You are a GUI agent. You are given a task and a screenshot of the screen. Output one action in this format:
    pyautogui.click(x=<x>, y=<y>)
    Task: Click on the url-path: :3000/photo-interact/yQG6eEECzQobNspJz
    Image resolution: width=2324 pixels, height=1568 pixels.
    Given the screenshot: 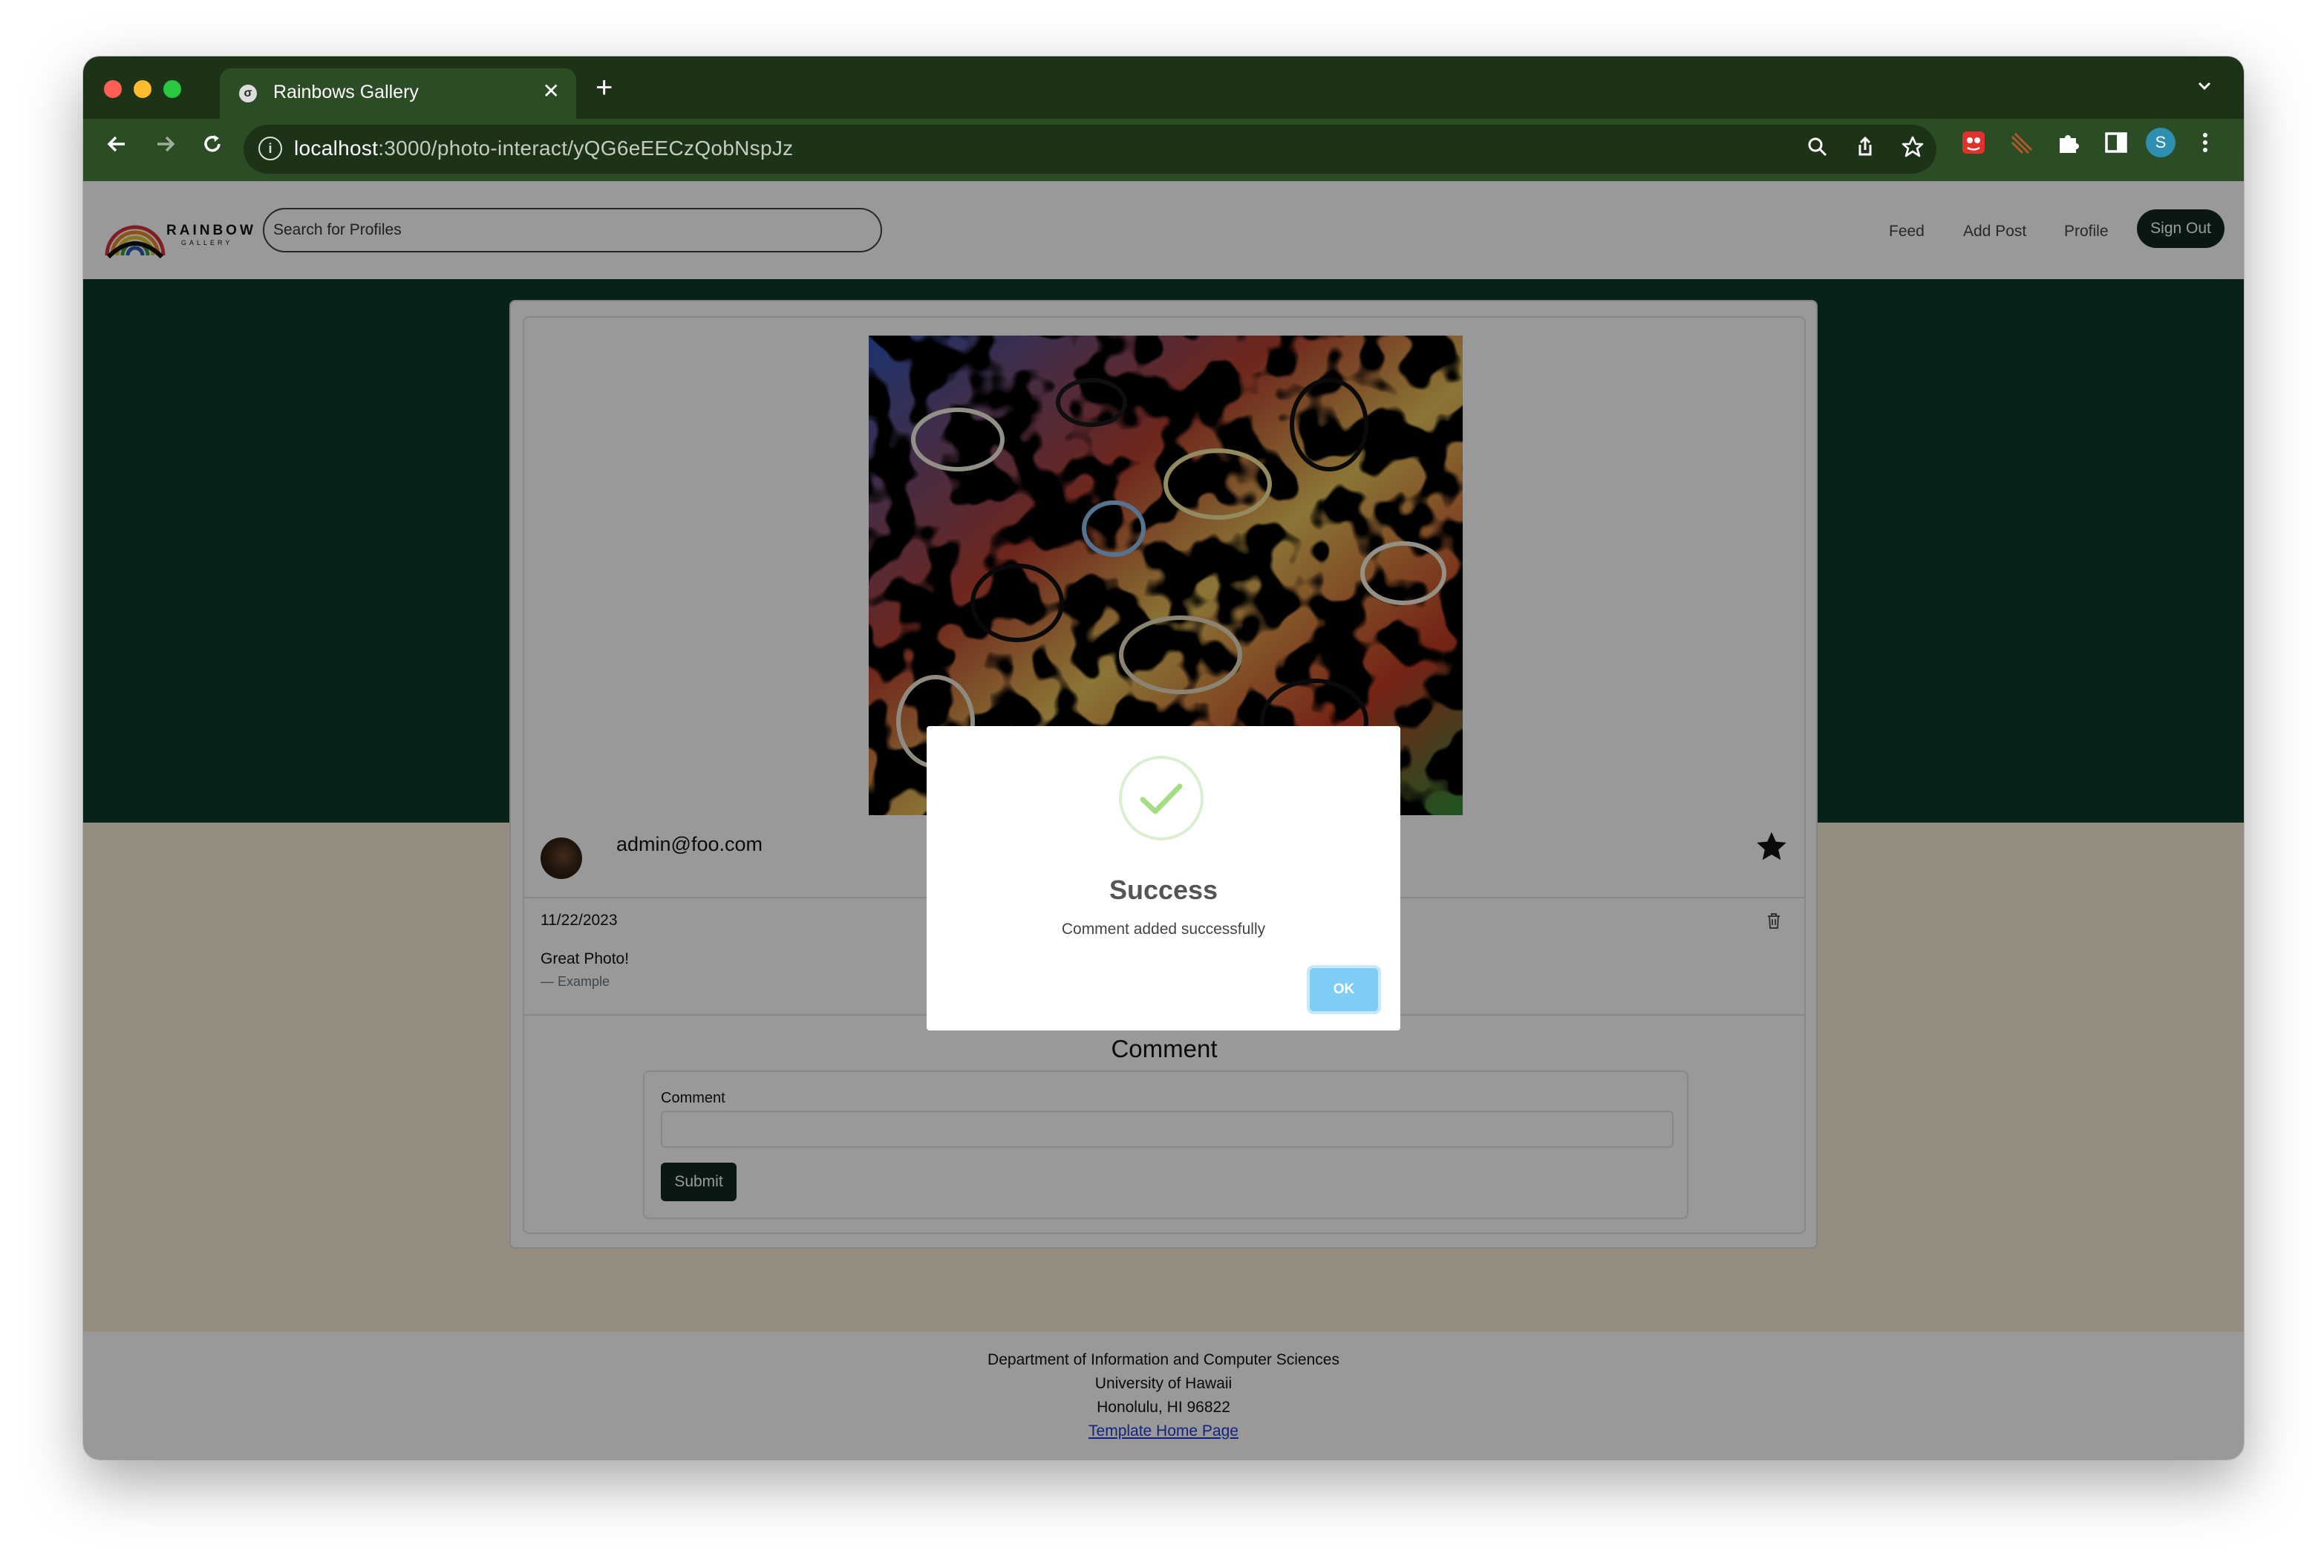 What is the action you would take?
    pyautogui.click(x=586, y=148)
    